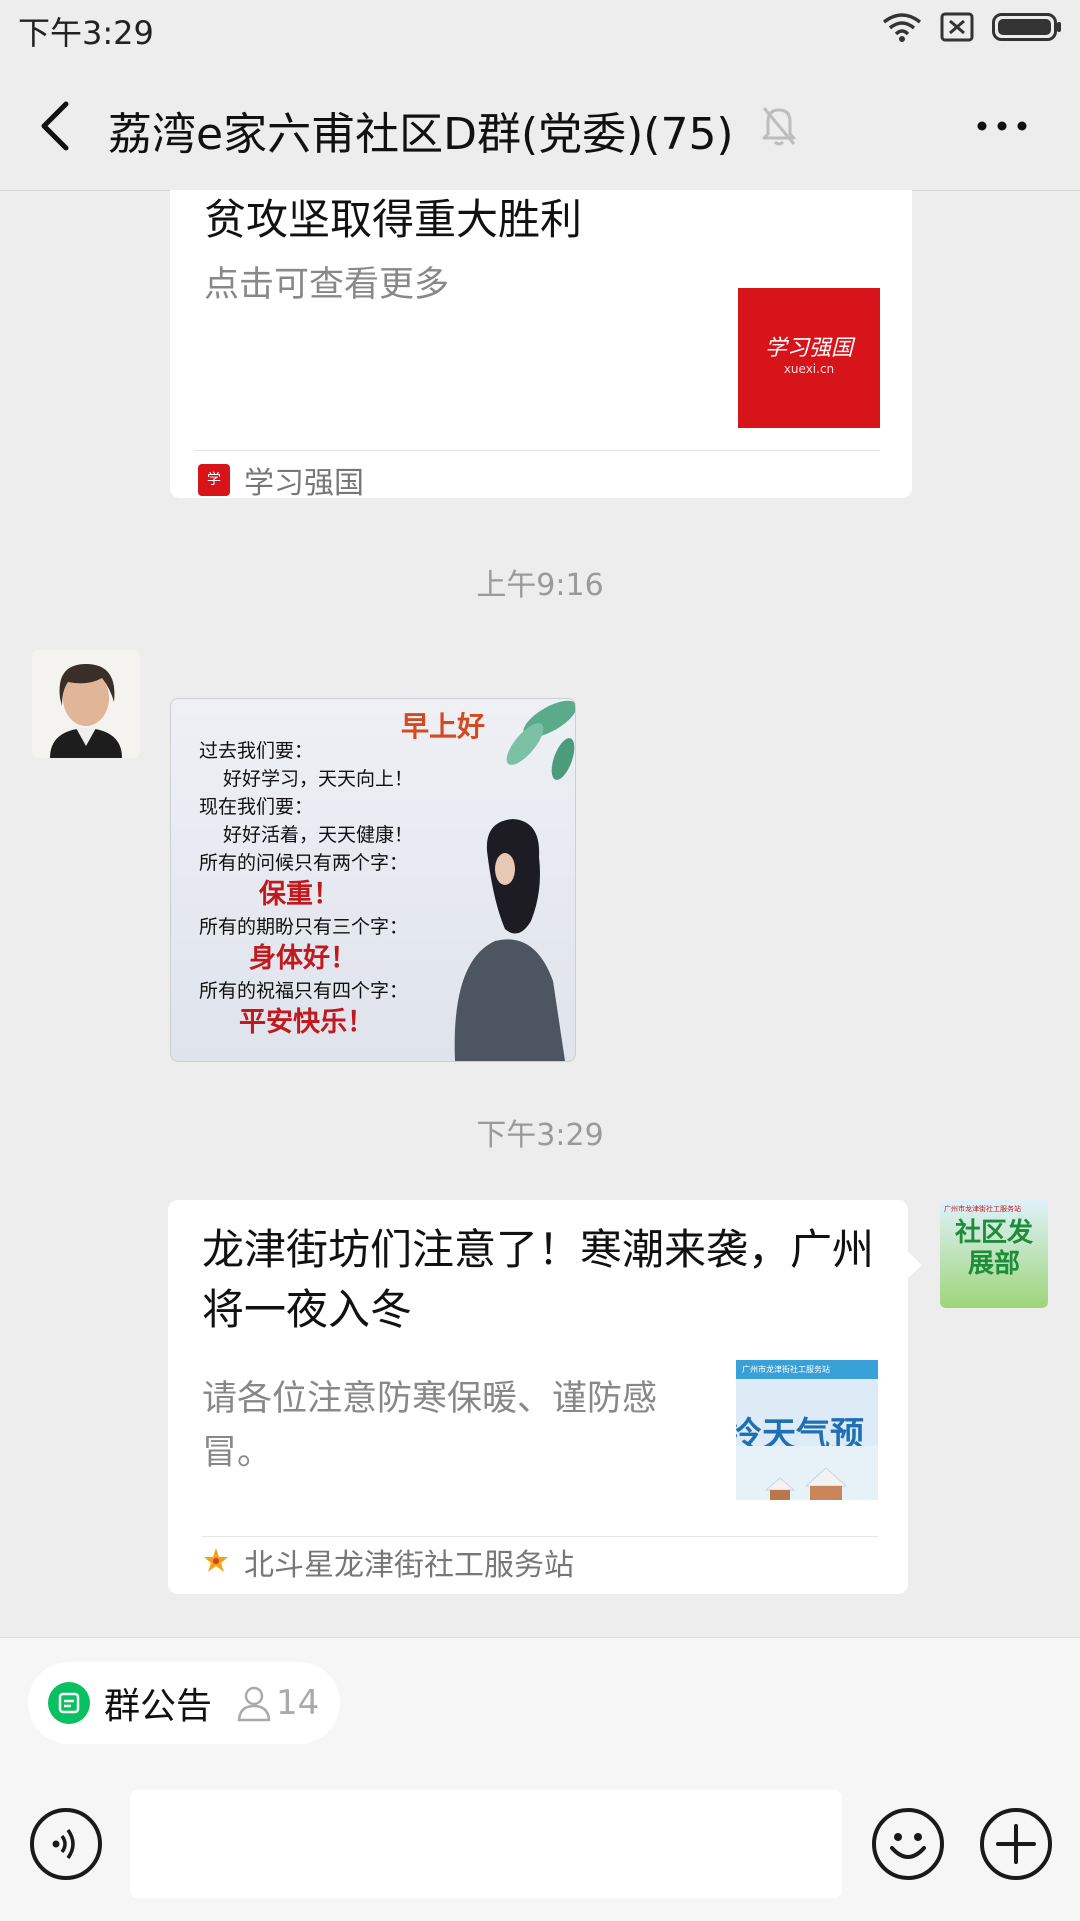 Image resolution: width=1080 pixels, height=1921 pixels. I want to click on emoji-icon, so click(908, 1846).